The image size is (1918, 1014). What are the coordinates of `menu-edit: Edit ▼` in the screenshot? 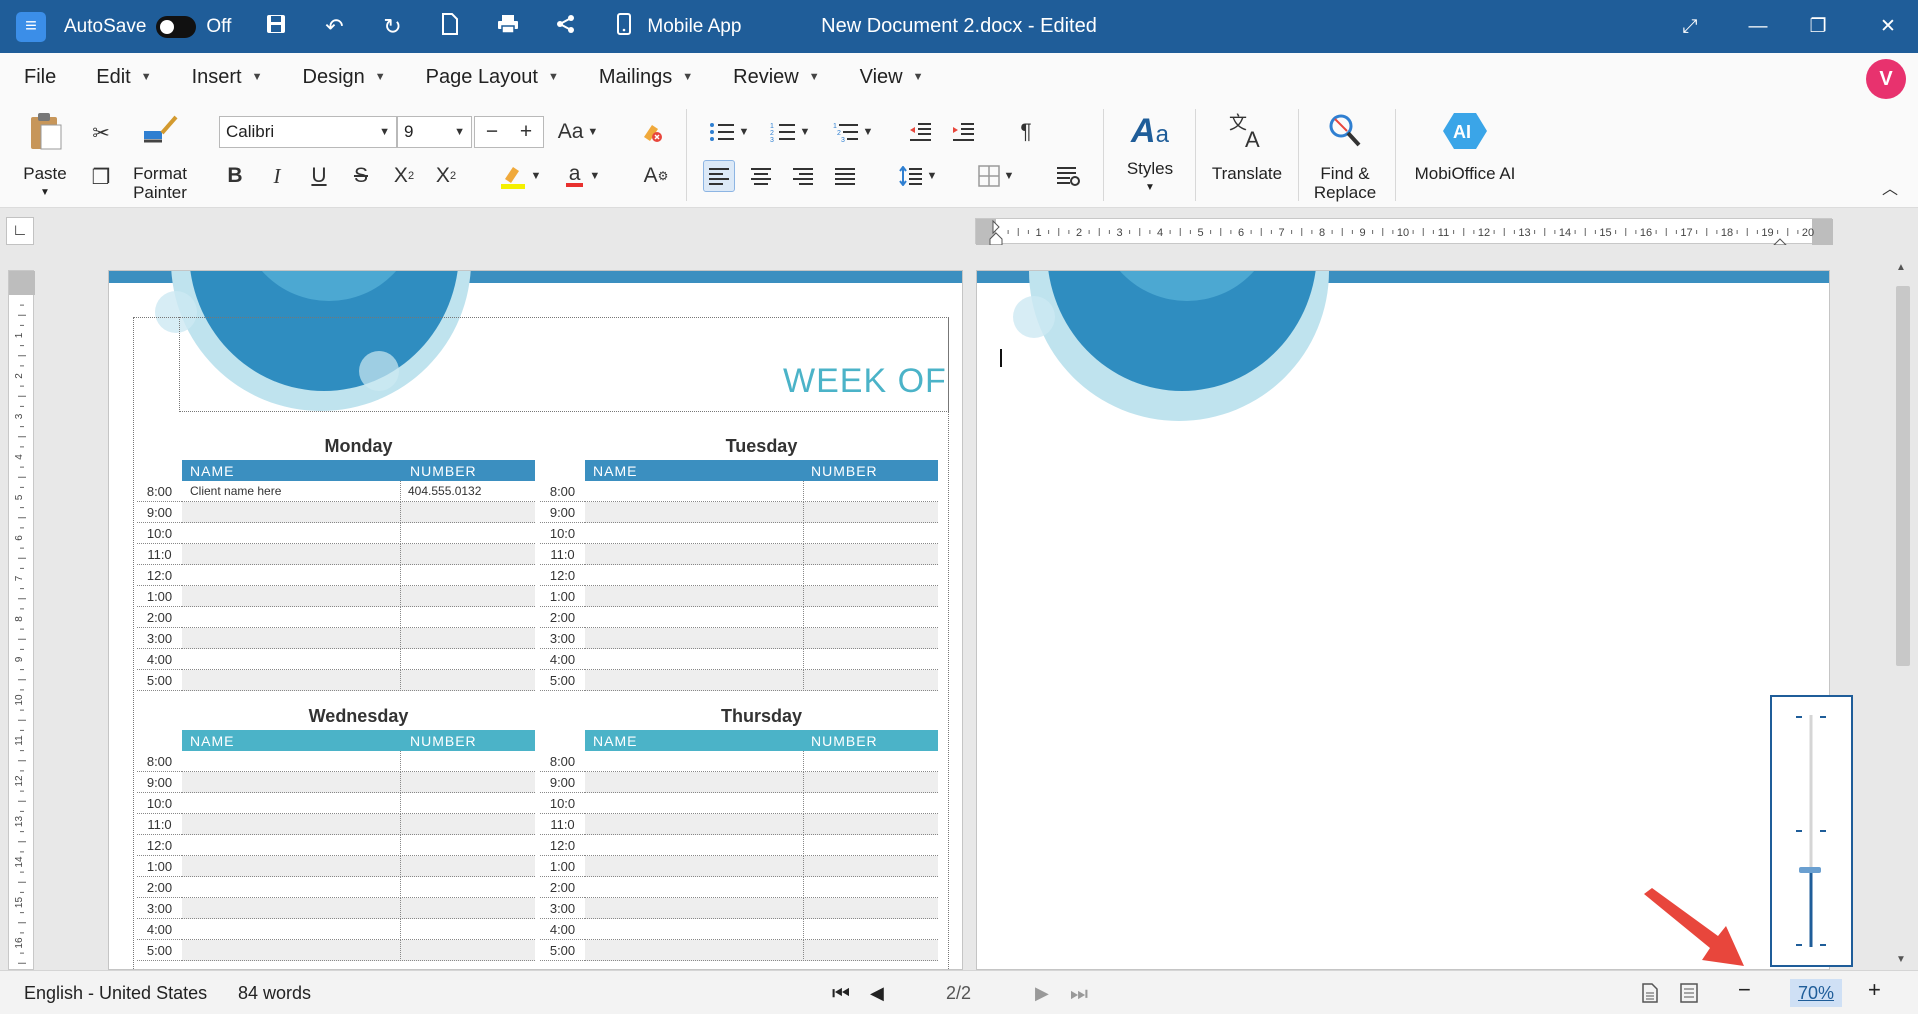 It's located at (123, 77).